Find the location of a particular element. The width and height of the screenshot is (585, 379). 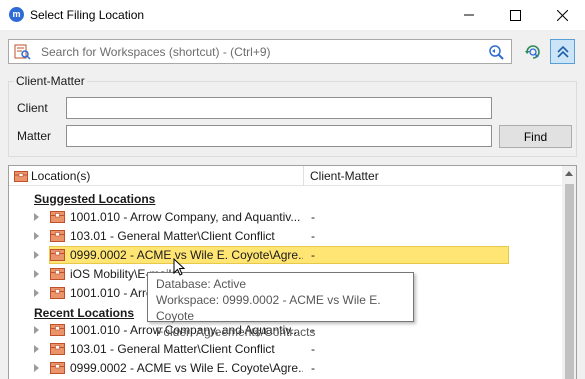

column-header-client-matter: Client-Matter is located at coordinates (344, 176).